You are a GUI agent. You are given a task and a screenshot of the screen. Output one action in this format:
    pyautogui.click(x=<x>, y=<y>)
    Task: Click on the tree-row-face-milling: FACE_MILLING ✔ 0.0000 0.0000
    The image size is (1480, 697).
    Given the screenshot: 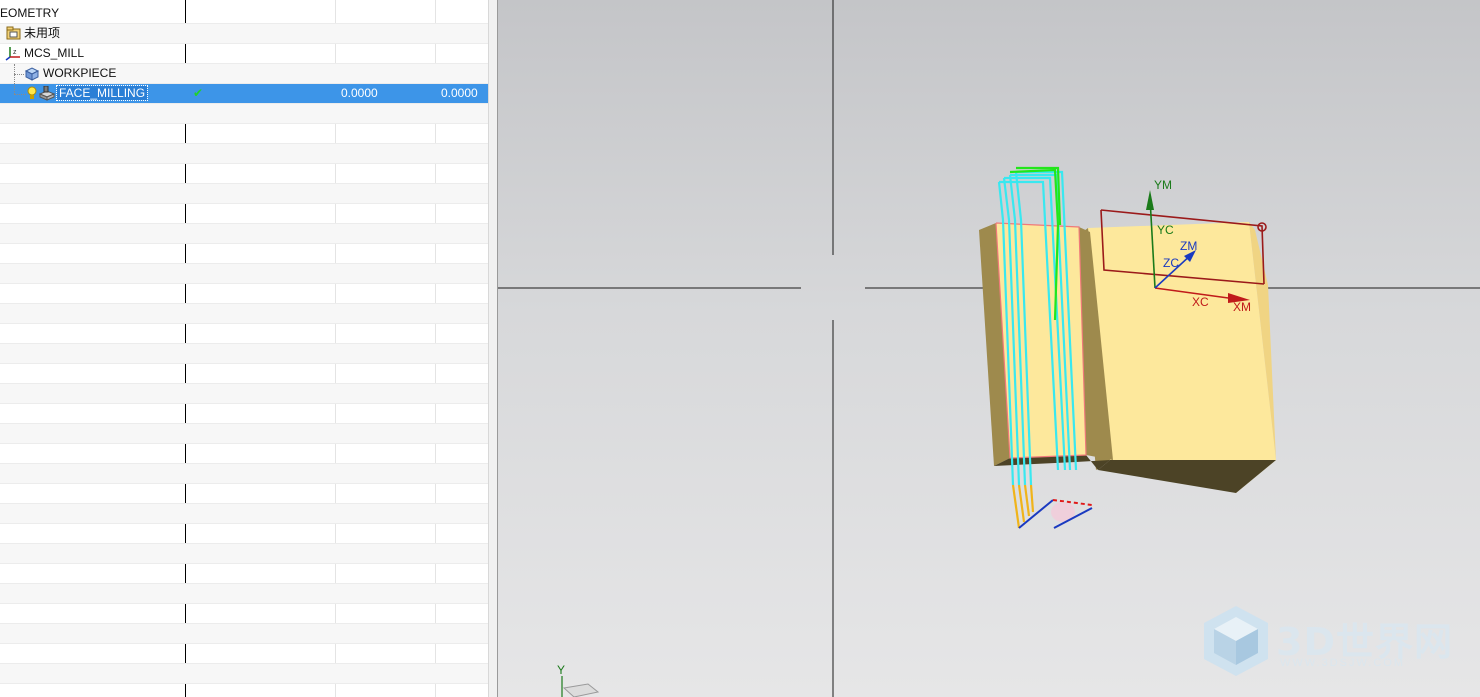 What is the action you would take?
    pyautogui.click(x=244, y=84)
    